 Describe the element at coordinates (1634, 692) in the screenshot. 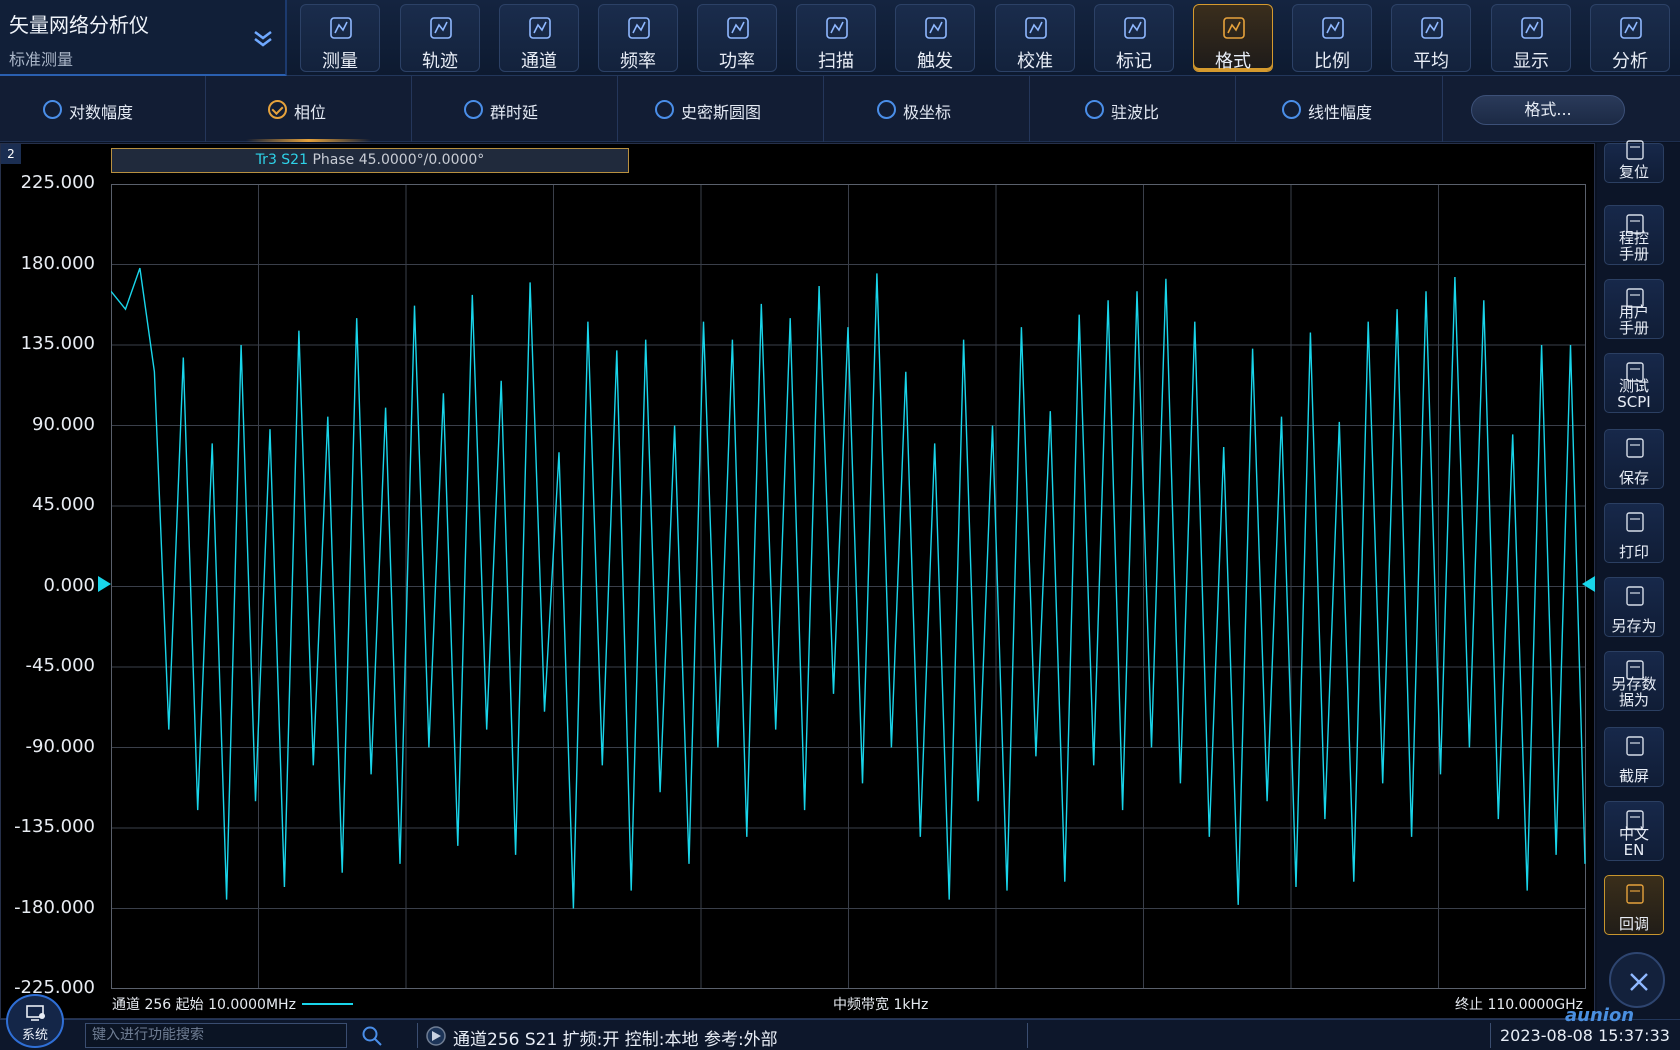

I see `side-button-label: 另存数 据为` at that location.